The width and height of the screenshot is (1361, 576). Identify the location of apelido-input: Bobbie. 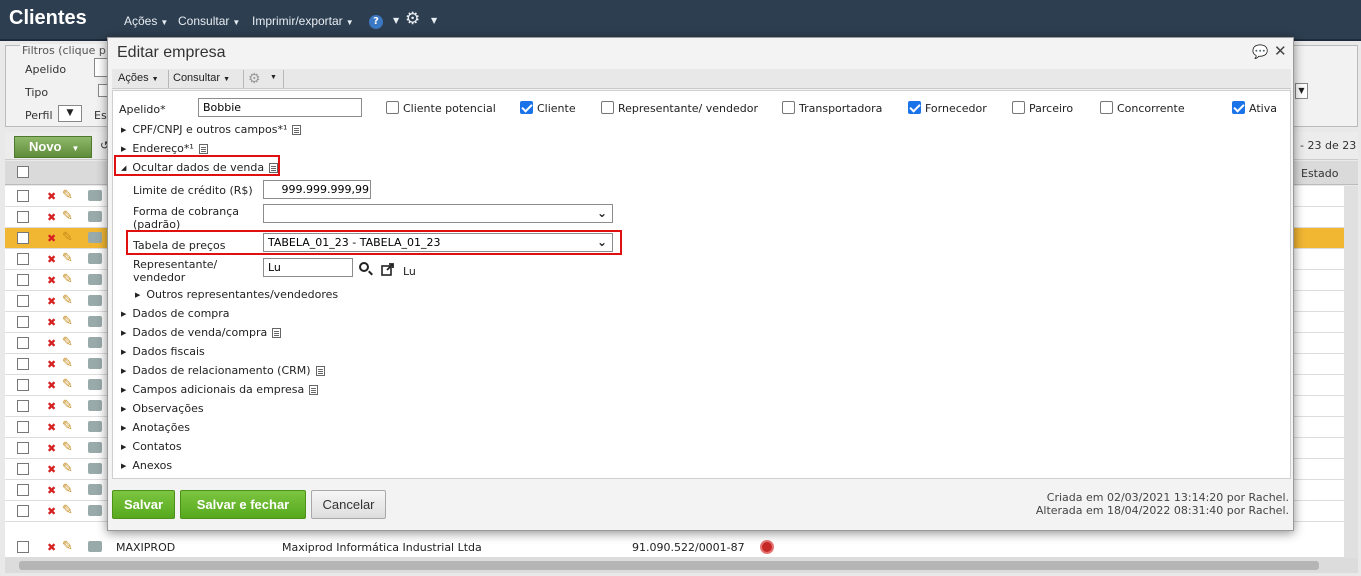
(280, 107).